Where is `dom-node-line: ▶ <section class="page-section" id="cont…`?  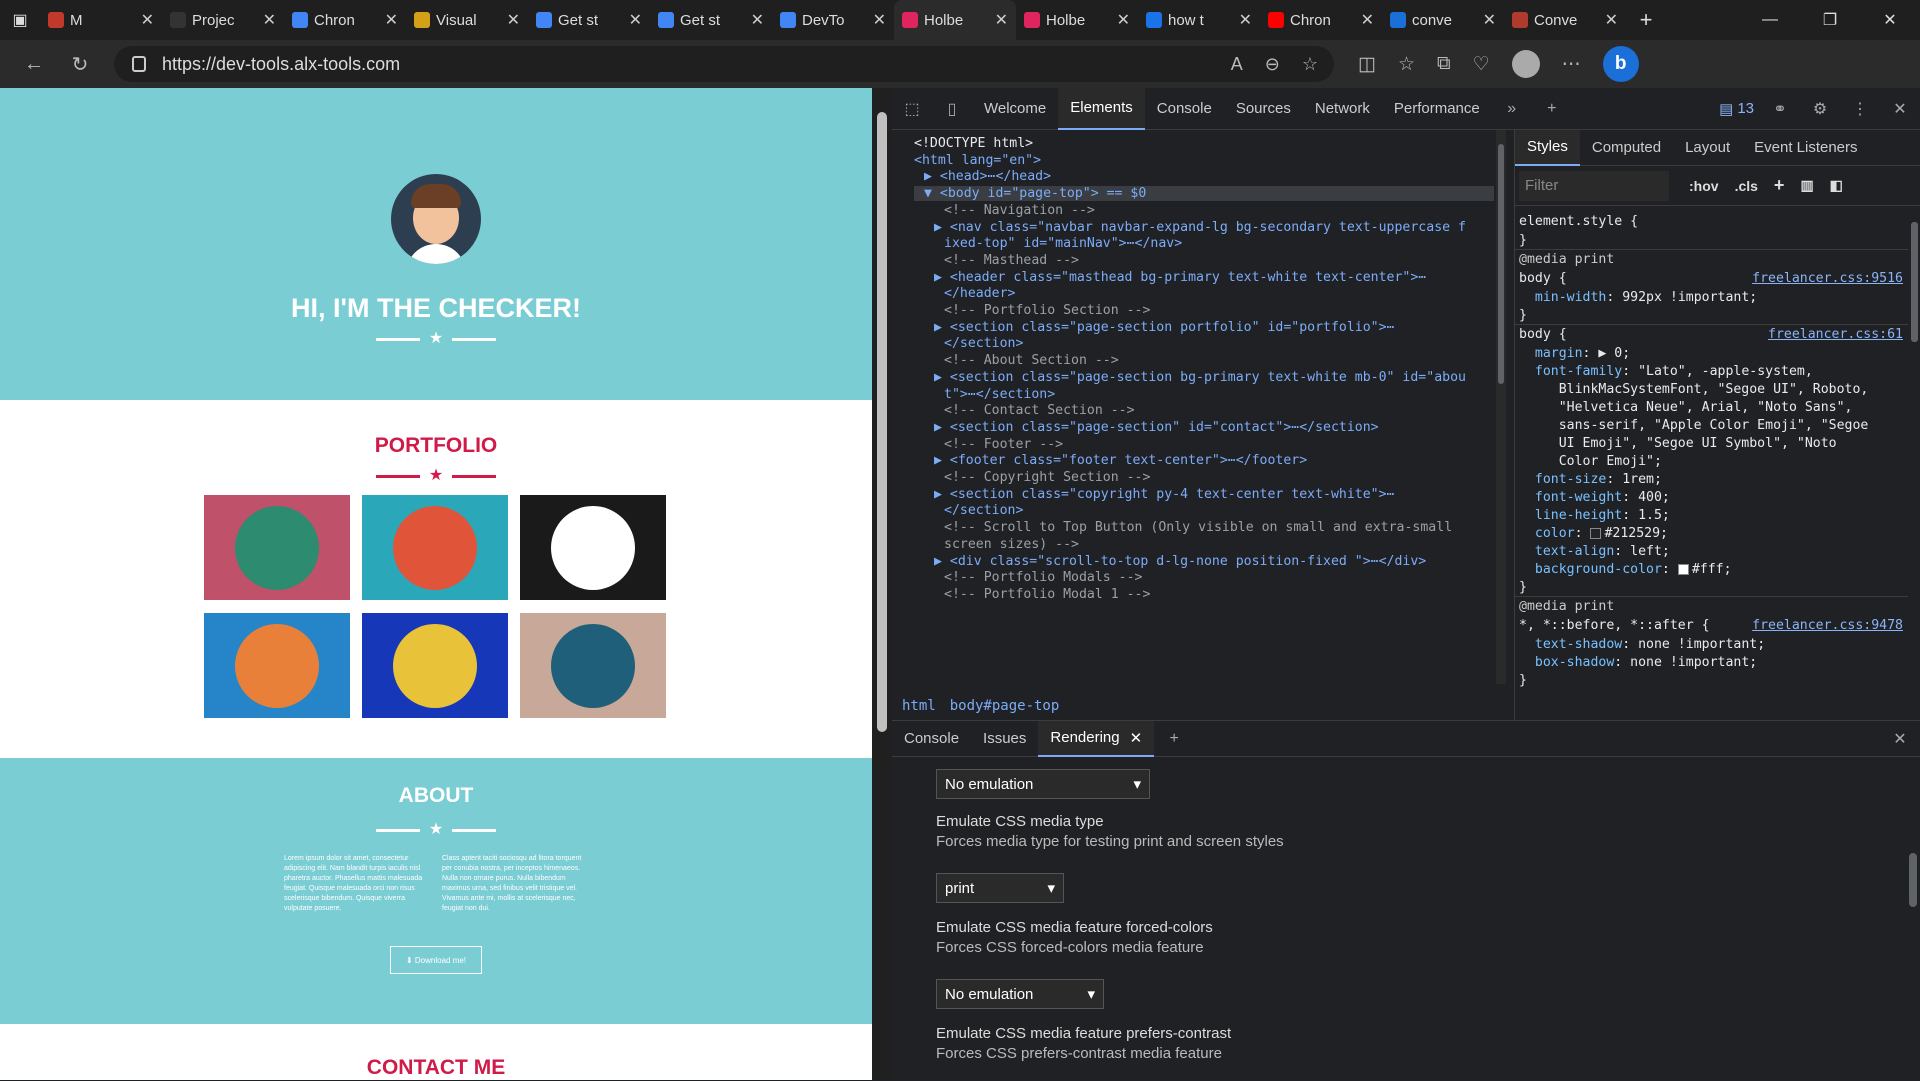
dom-node-line: ▶ <section class="page-section" id="cont… is located at coordinates (1156, 427).